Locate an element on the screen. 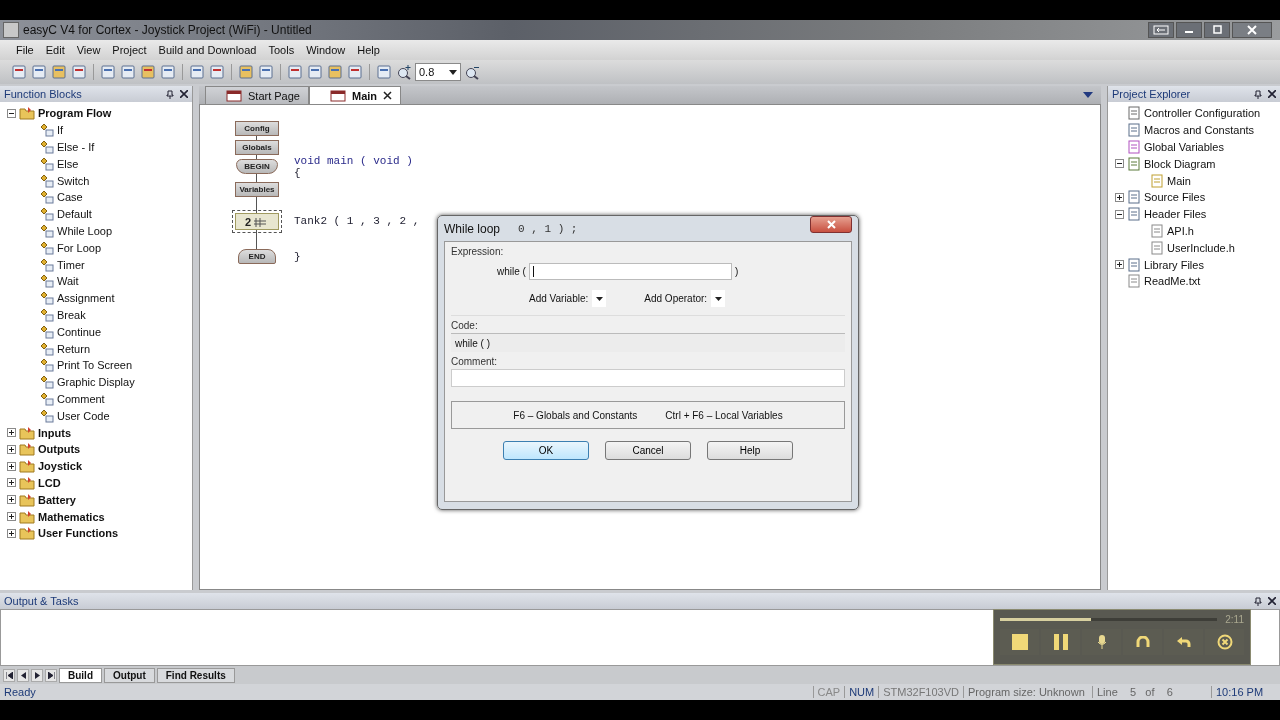 The height and width of the screenshot is (720, 1280). next-icon is located at coordinates (37, 675).